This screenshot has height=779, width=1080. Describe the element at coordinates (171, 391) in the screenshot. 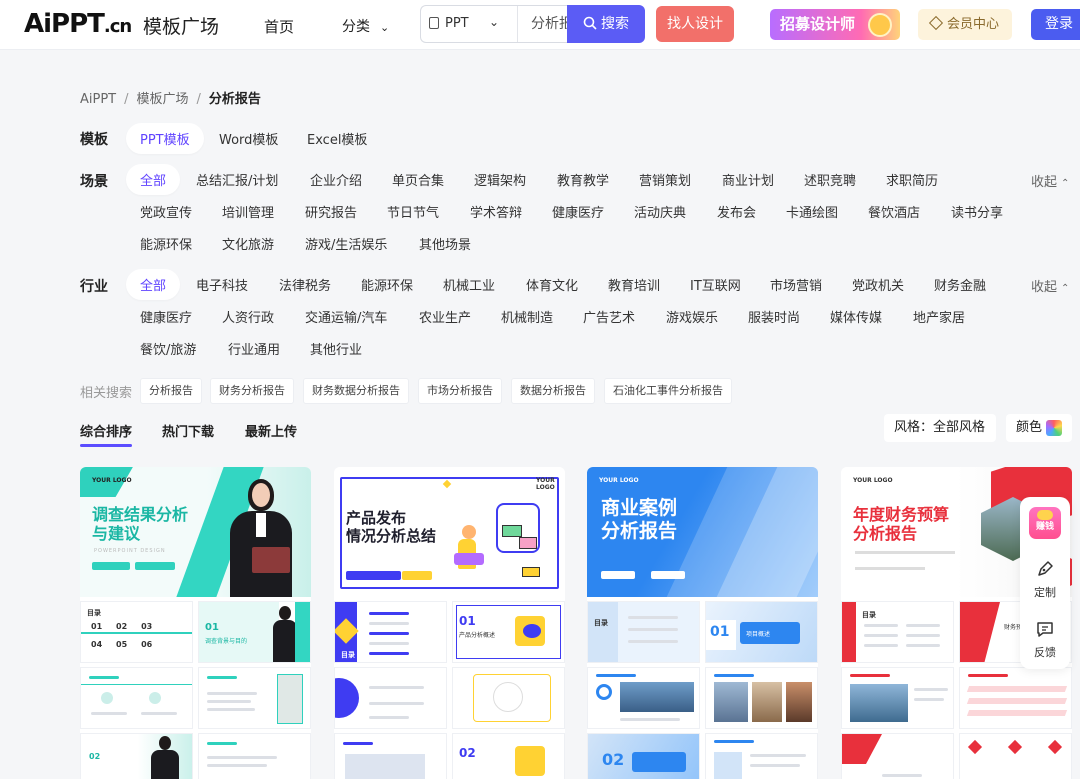

I see `related-search-chip: 分析报告` at that location.